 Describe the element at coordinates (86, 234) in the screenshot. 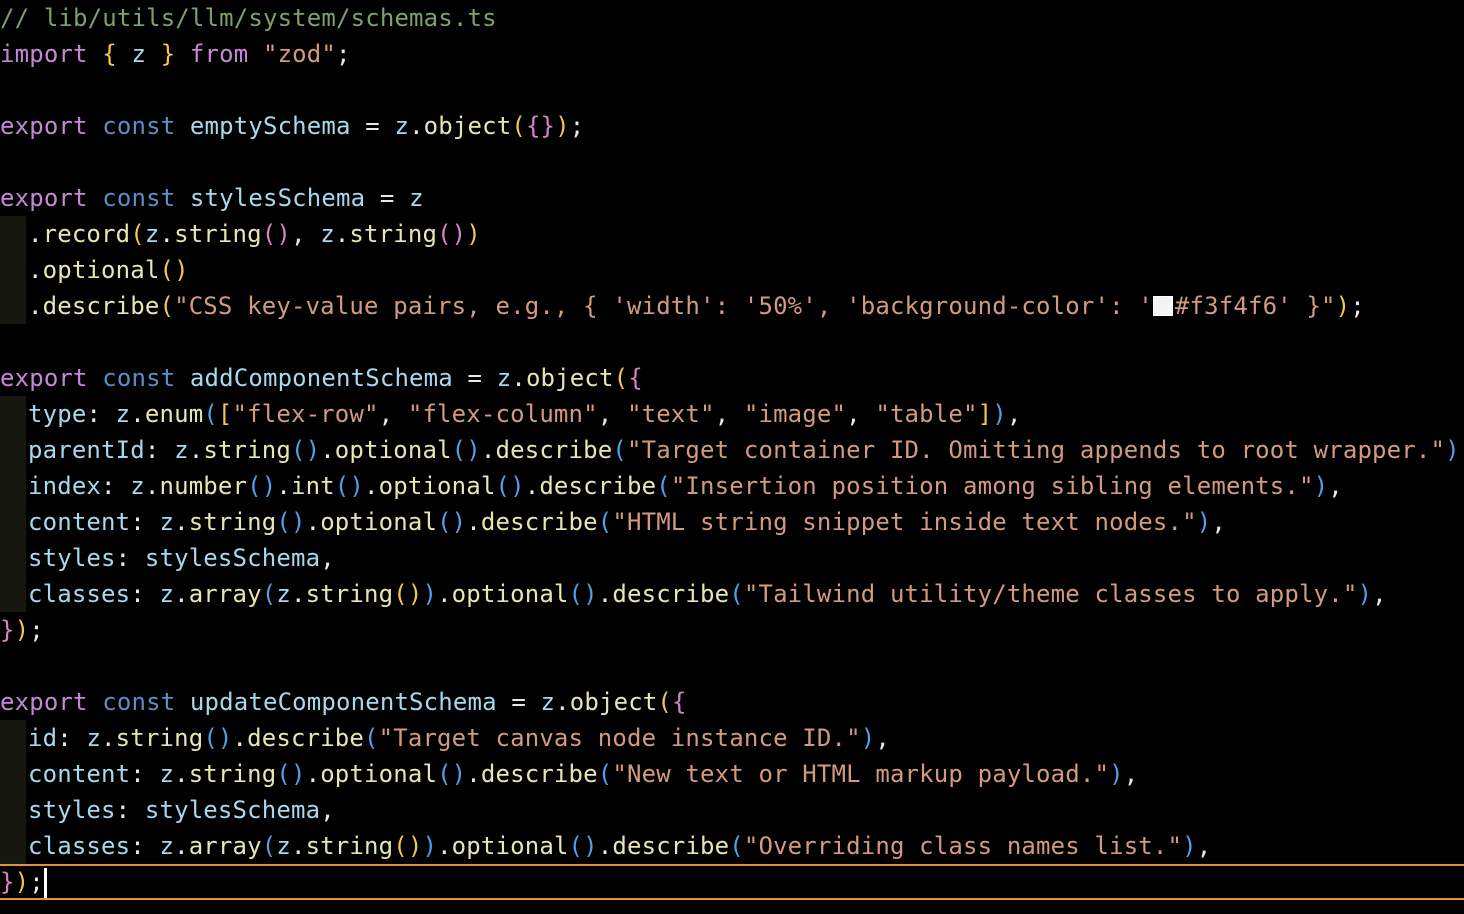

I see `code-token: record` at that location.